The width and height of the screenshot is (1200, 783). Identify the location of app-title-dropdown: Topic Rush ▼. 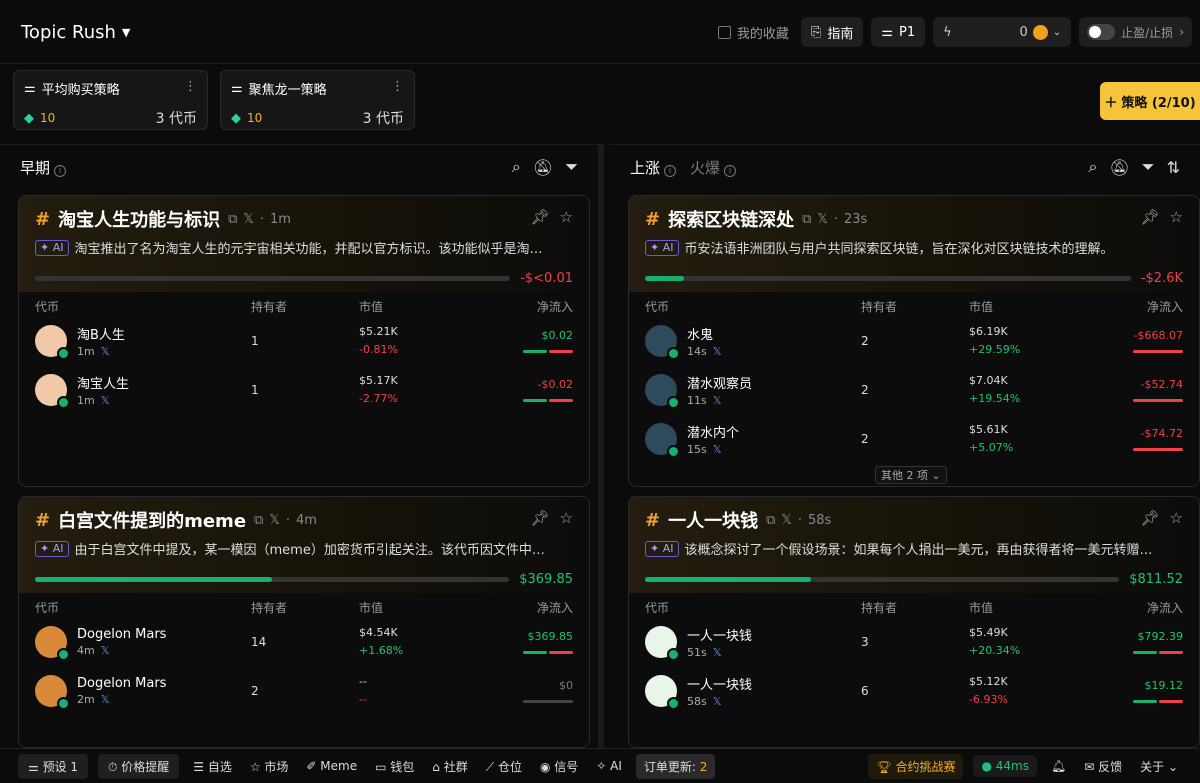
(75, 32).